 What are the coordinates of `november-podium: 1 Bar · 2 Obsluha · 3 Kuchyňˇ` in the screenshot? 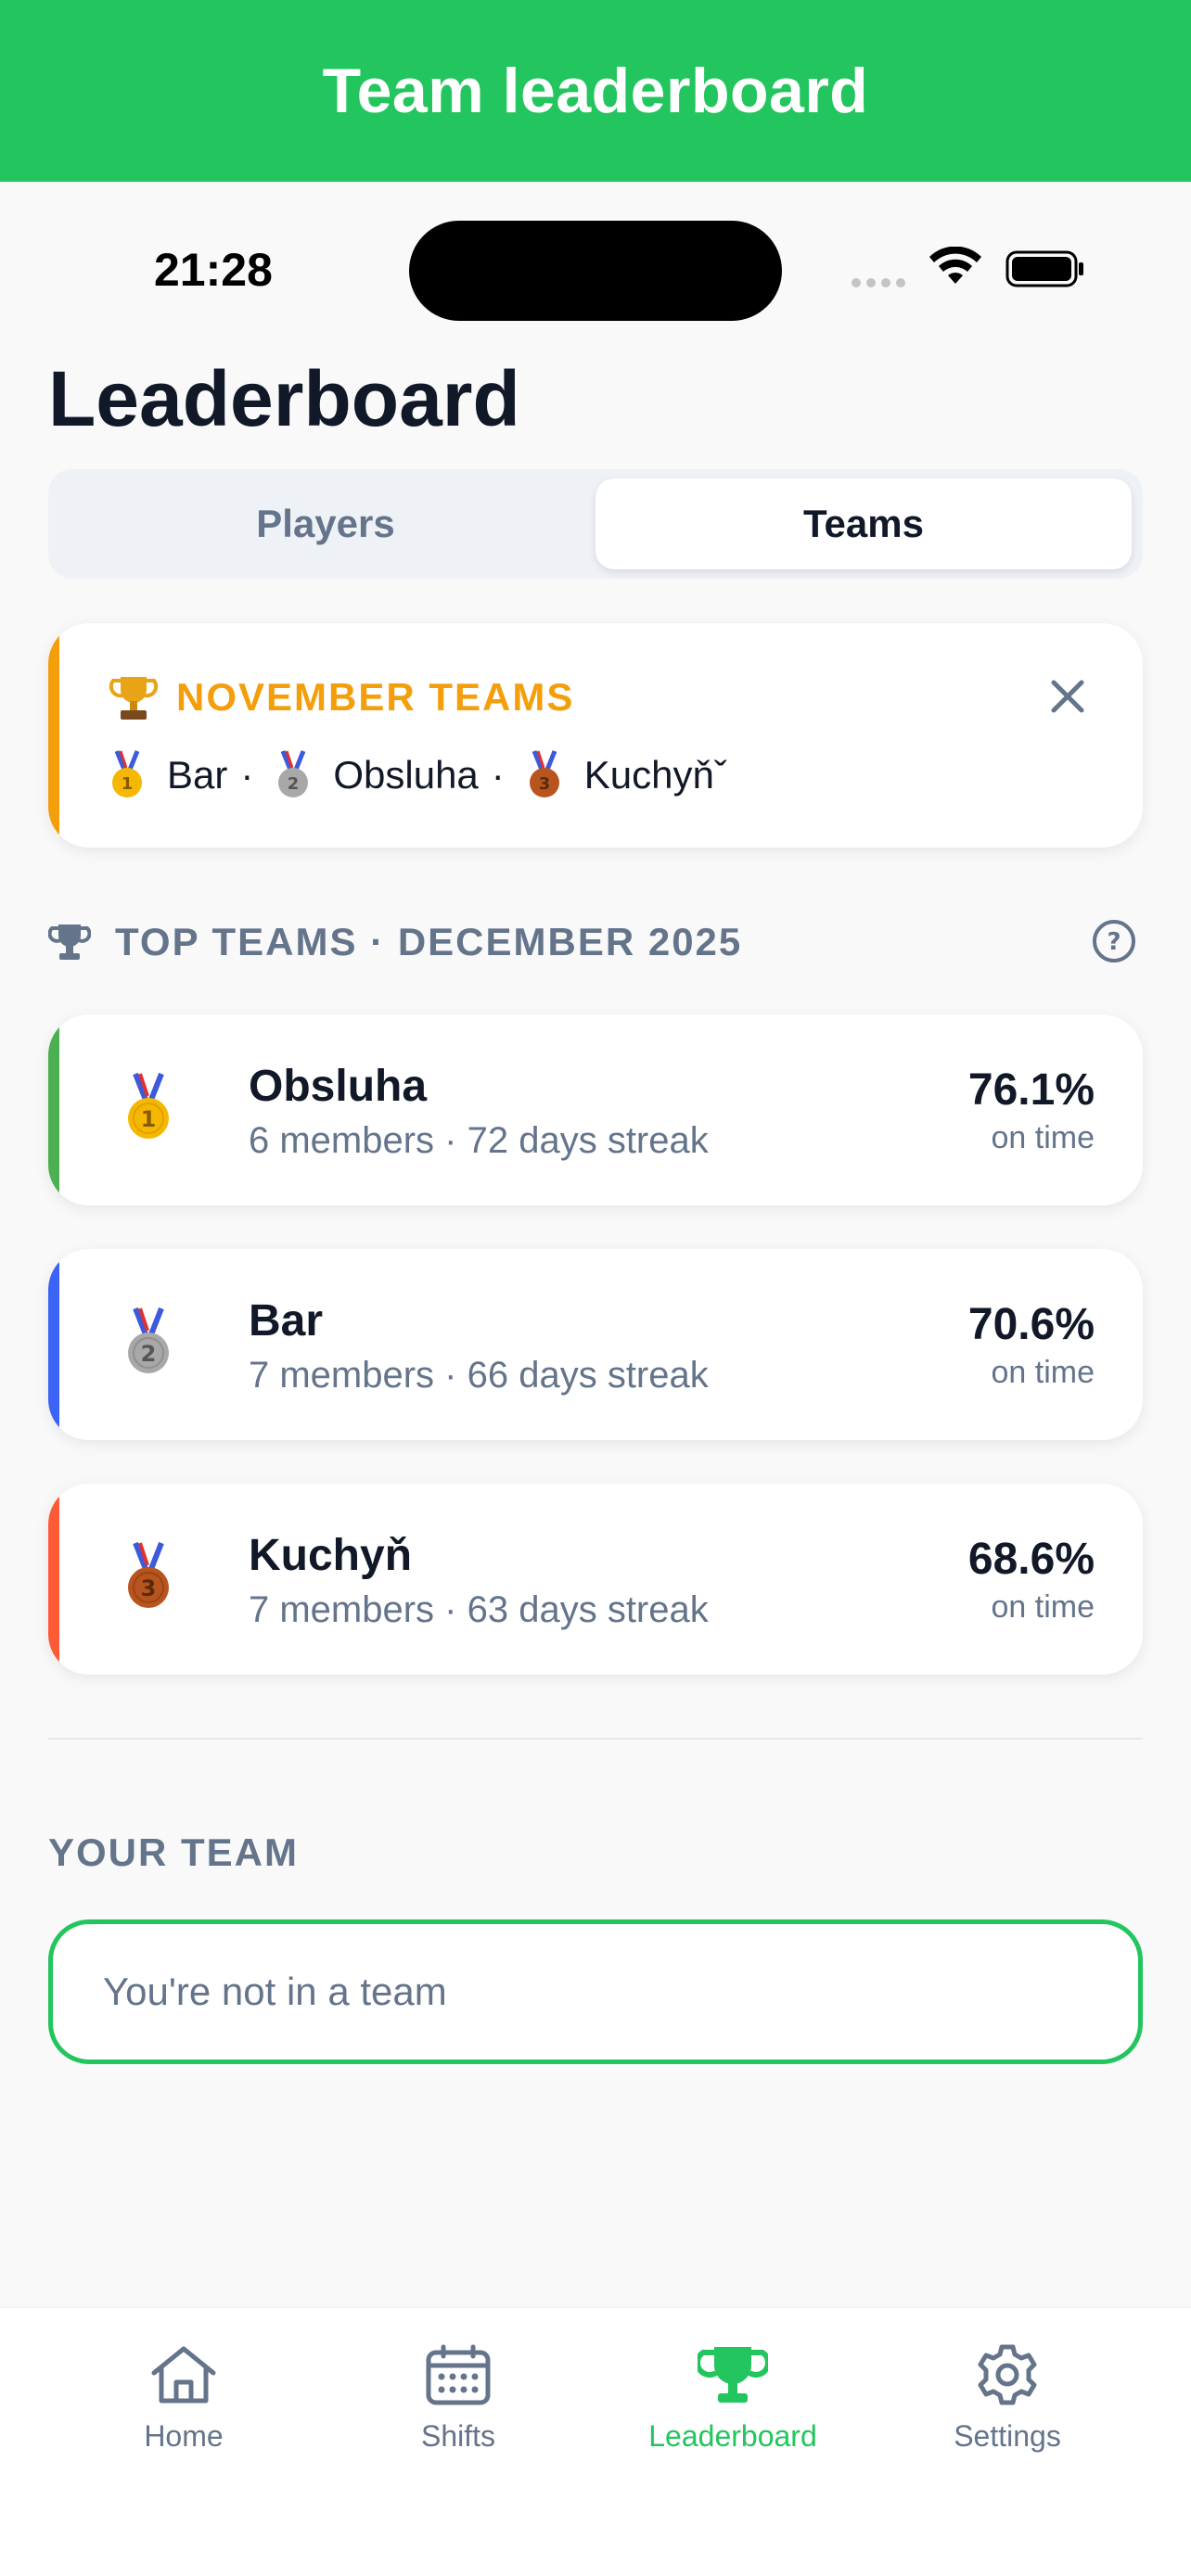 It's located at (417, 775).